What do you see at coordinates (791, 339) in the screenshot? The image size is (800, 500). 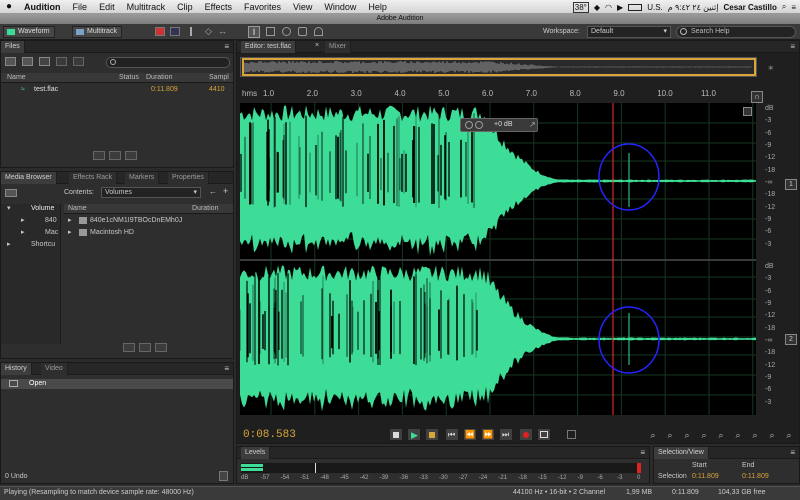 I see `channel-2-toggle: 2` at bounding box center [791, 339].